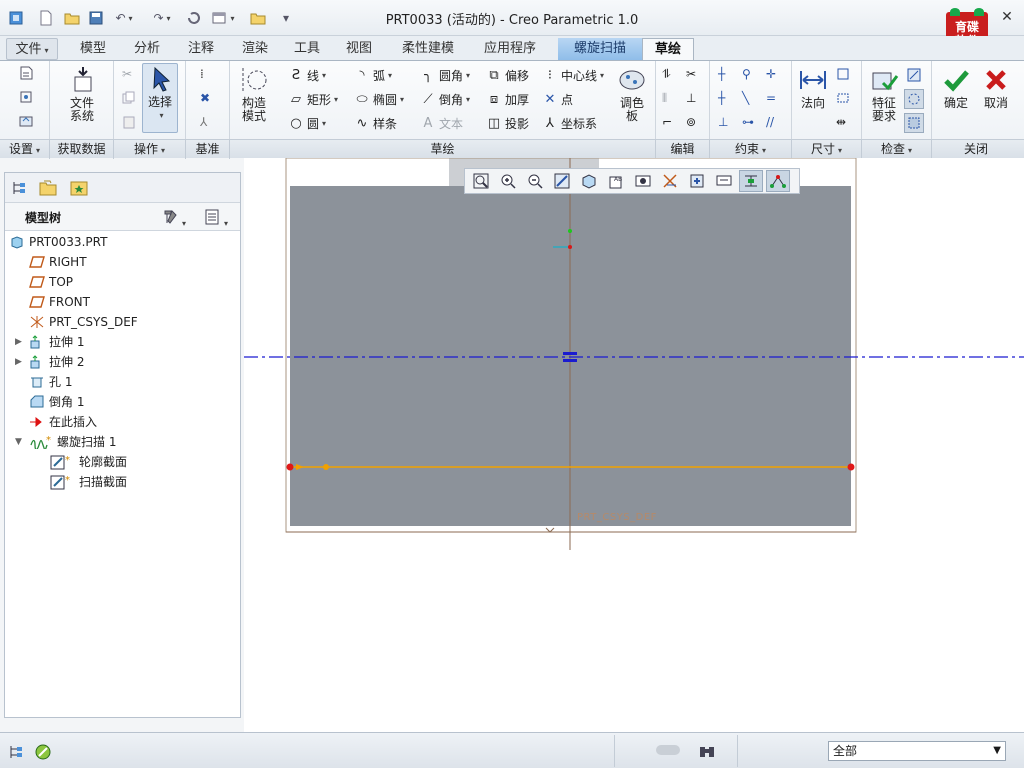 The height and width of the screenshot is (768, 1024). What do you see at coordinates (441, 123) in the screenshot?
I see `text-tool: A 文本` at bounding box center [441, 123].